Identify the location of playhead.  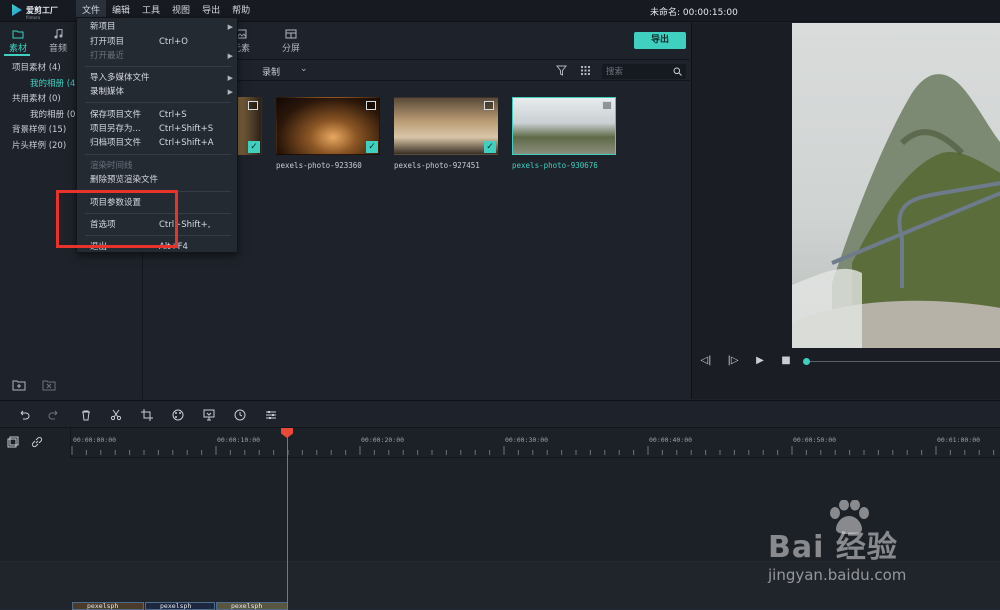
(287, 519).